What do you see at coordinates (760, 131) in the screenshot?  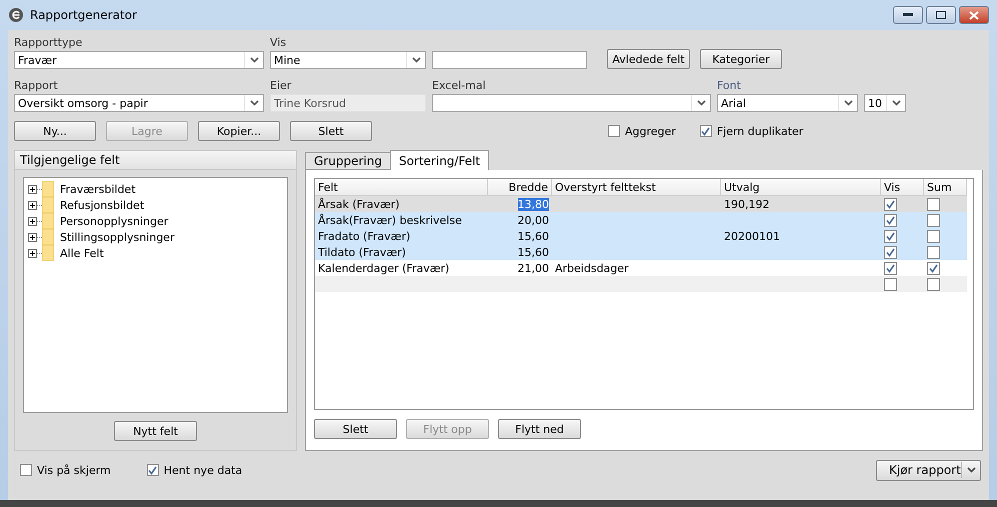 I see `checkbox-label: Fjern duplikater` at bounding box center [760, 131].